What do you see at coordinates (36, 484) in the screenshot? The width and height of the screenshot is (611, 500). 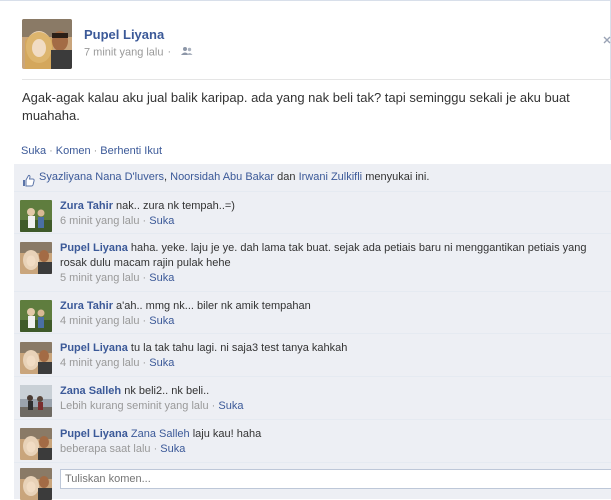 I see `viewer-avatar` at bounding box center [36, 484].